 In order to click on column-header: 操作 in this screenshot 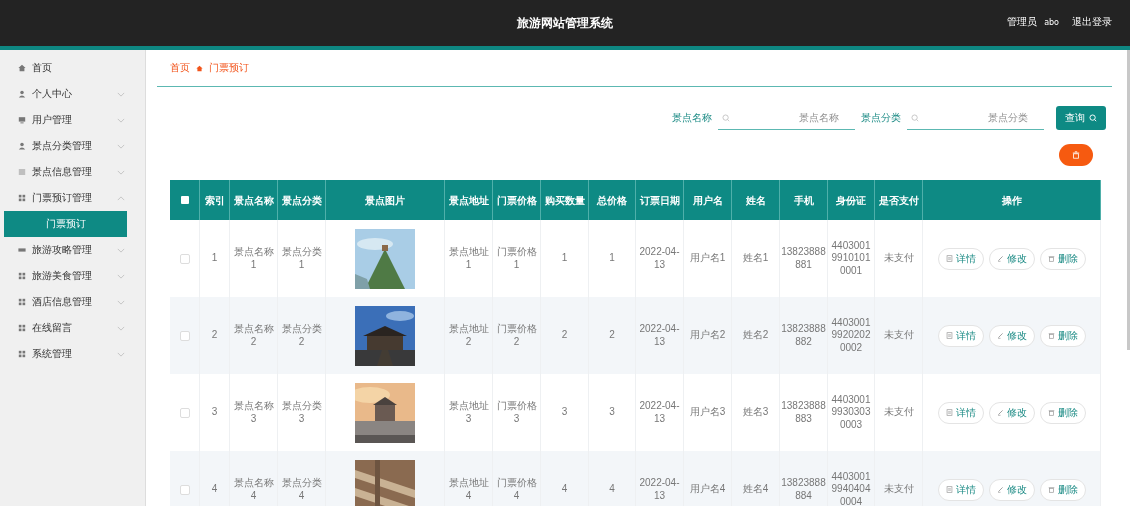, I will do `click(1011, 200)`.